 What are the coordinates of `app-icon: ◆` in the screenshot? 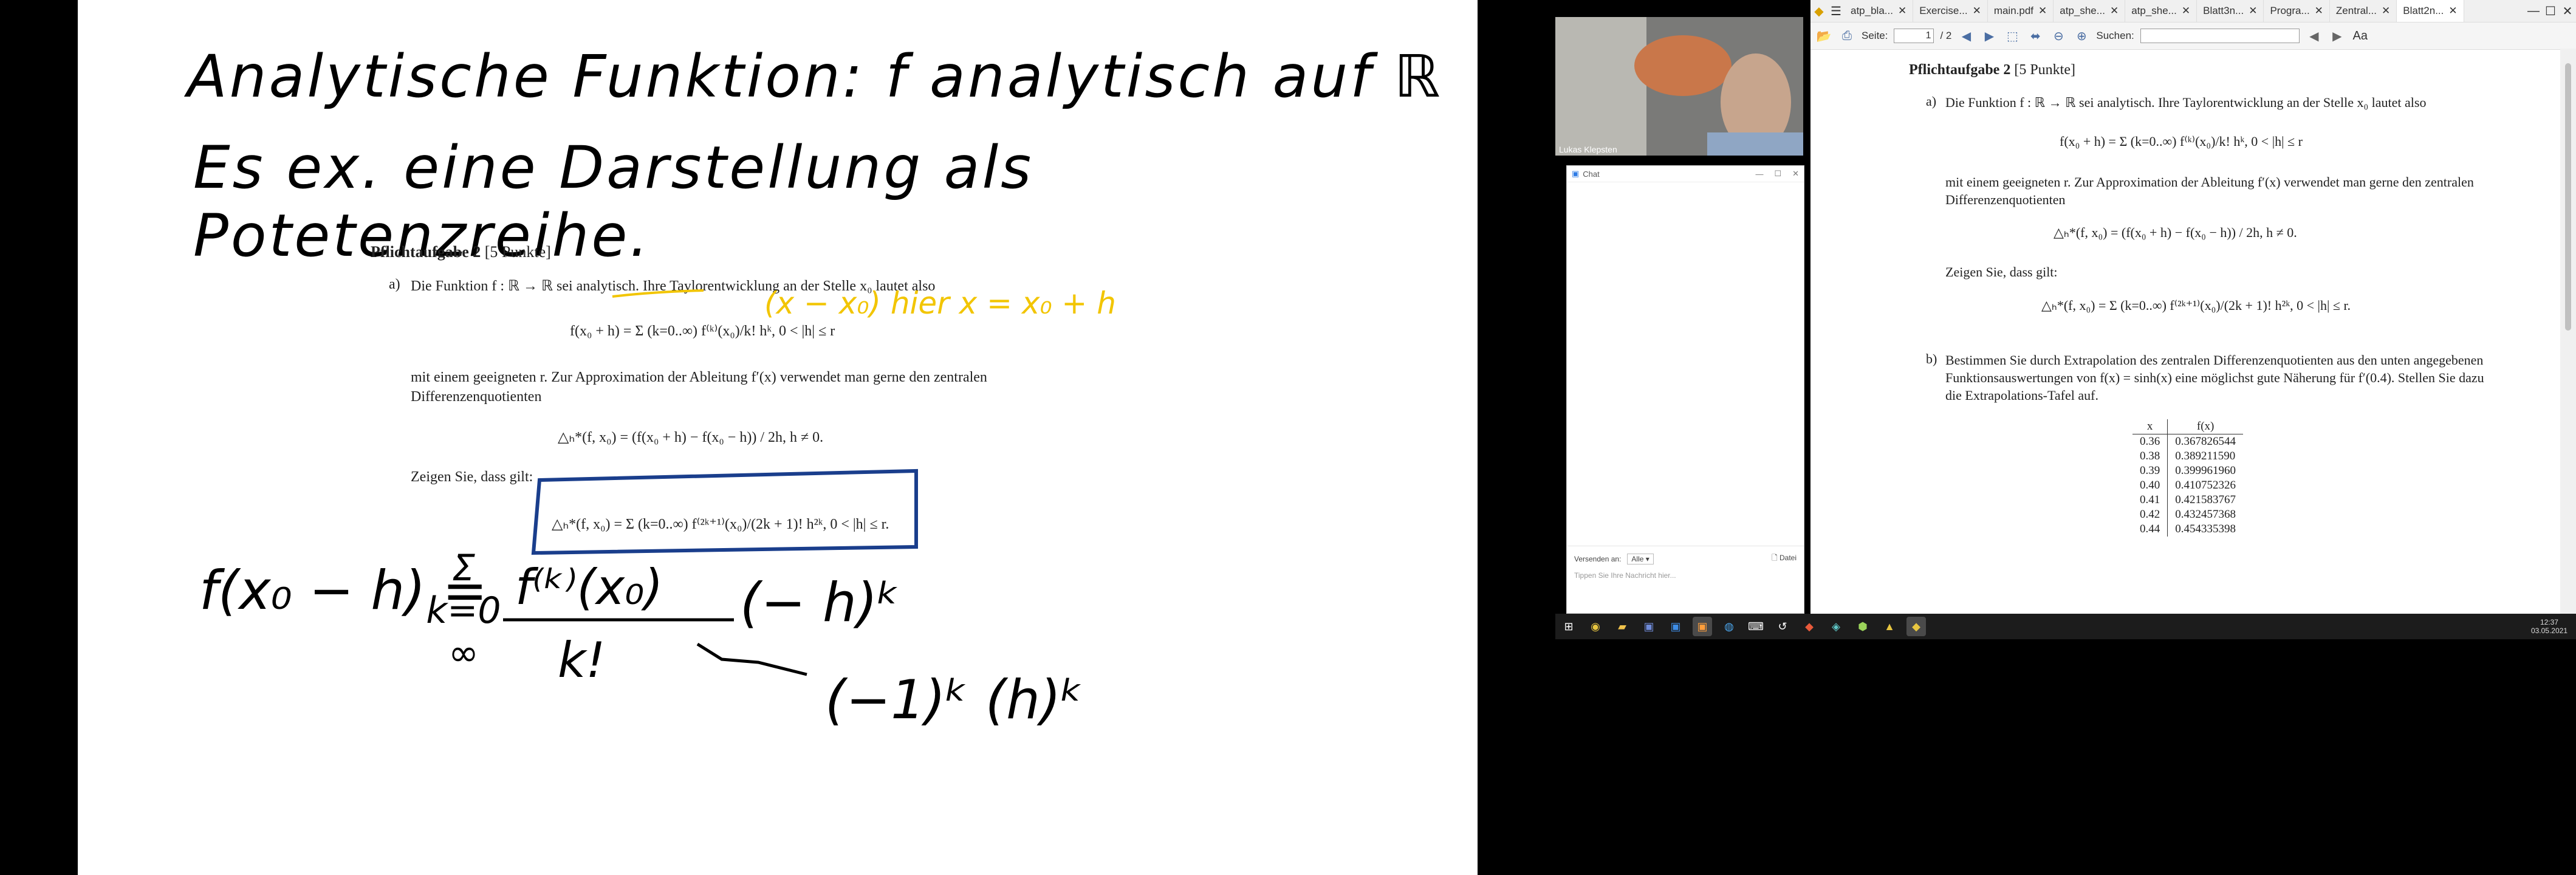 It's located at (1809, 626).